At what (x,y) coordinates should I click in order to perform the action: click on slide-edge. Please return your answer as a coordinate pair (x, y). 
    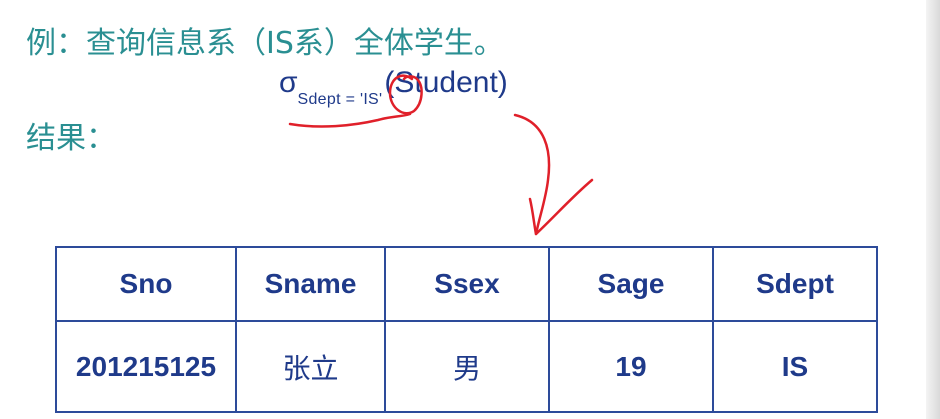
    Looking at the image, I should click on (933, 209).